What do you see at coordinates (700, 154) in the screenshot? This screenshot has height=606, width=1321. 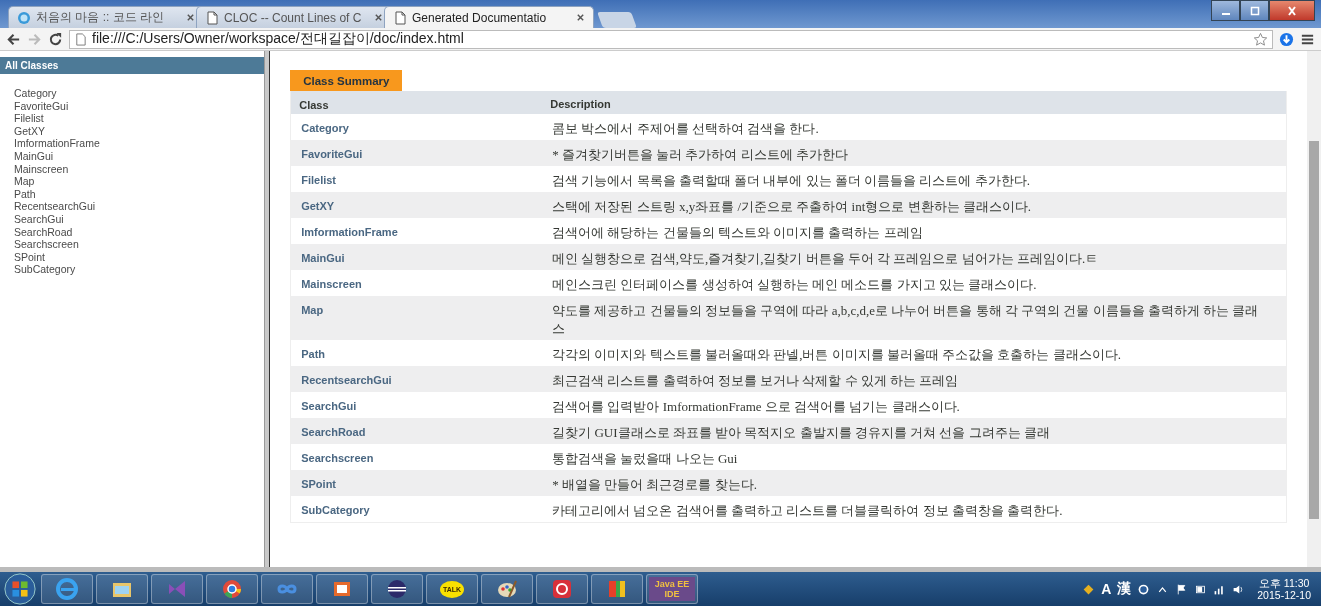 I see `description-text: * 즐겨찾기버튼을 눌러 추가하여 리스트에 추가한다` at bounding box center [700, 154].